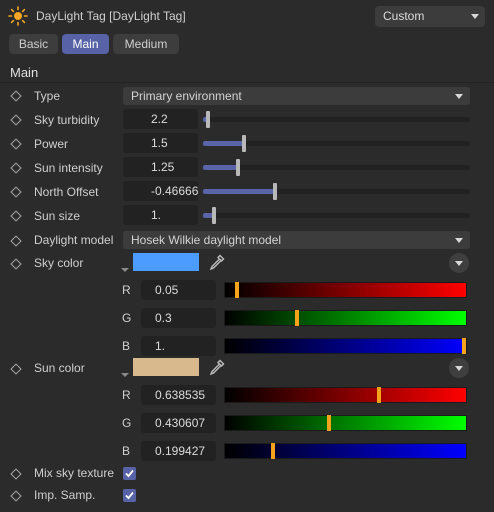 The image size is (494, 512). Describe the element at coordinates (126, 346) in the screenshot. I see `sky-b-label: B` at that location.